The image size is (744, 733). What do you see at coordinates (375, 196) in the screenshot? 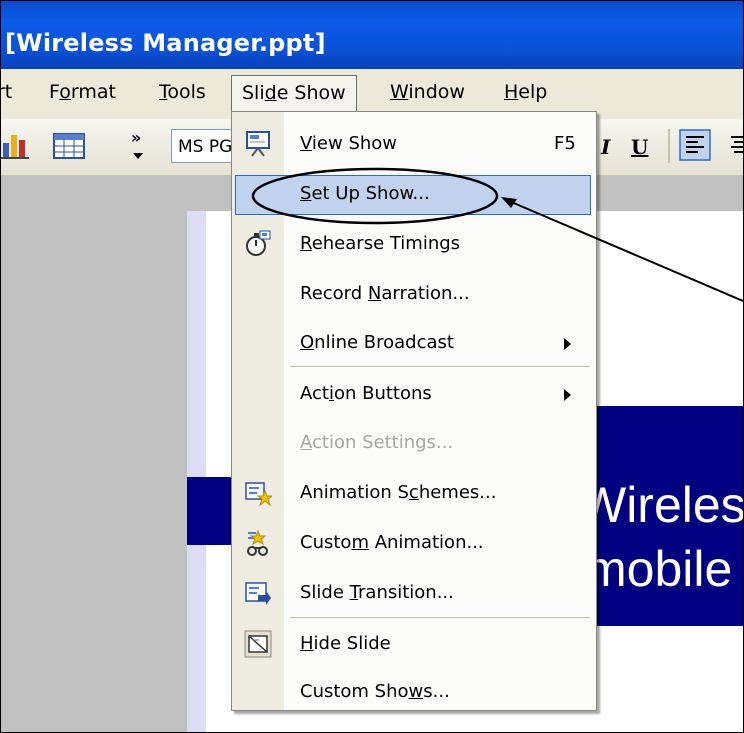
I see `highlight-ellipse` at bounding box center [375, 196].